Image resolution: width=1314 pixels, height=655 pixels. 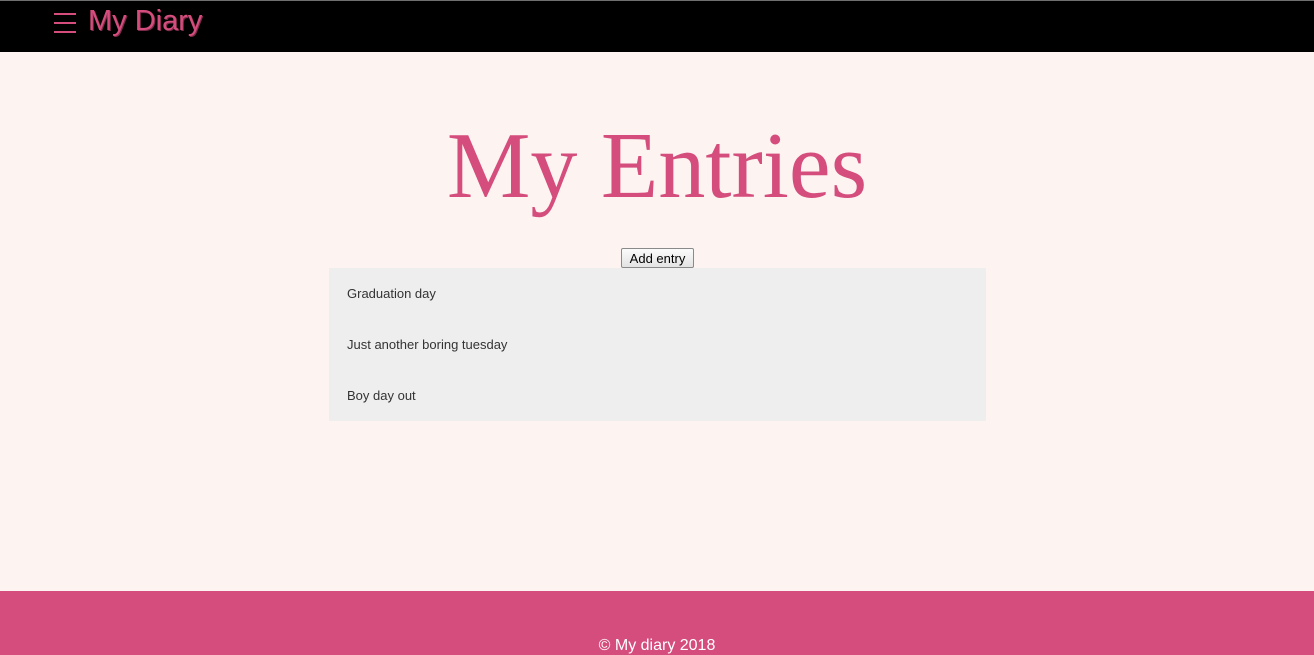 I want to click on top-navbar: My Diary, so click(x=657, y=26).